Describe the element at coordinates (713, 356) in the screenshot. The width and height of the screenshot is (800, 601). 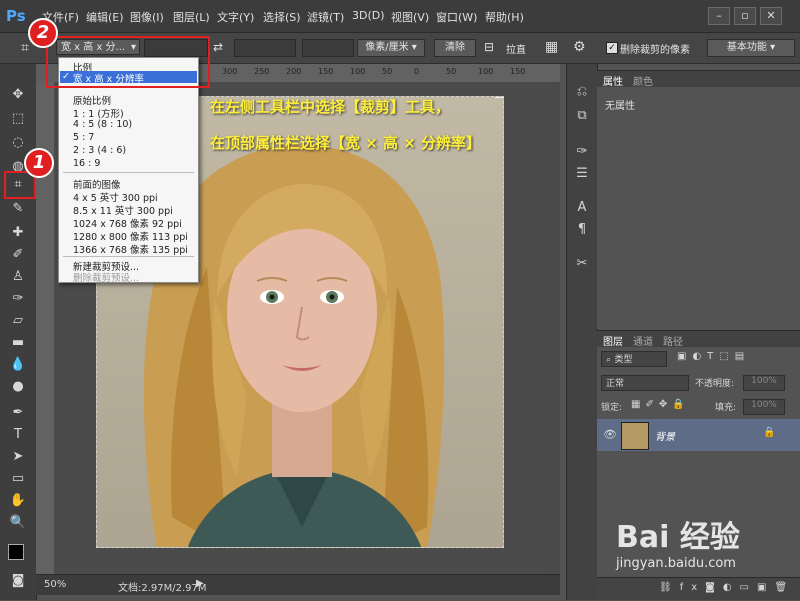
I see `layer-filter-icons: ▣◐T⬚▤` at that location.